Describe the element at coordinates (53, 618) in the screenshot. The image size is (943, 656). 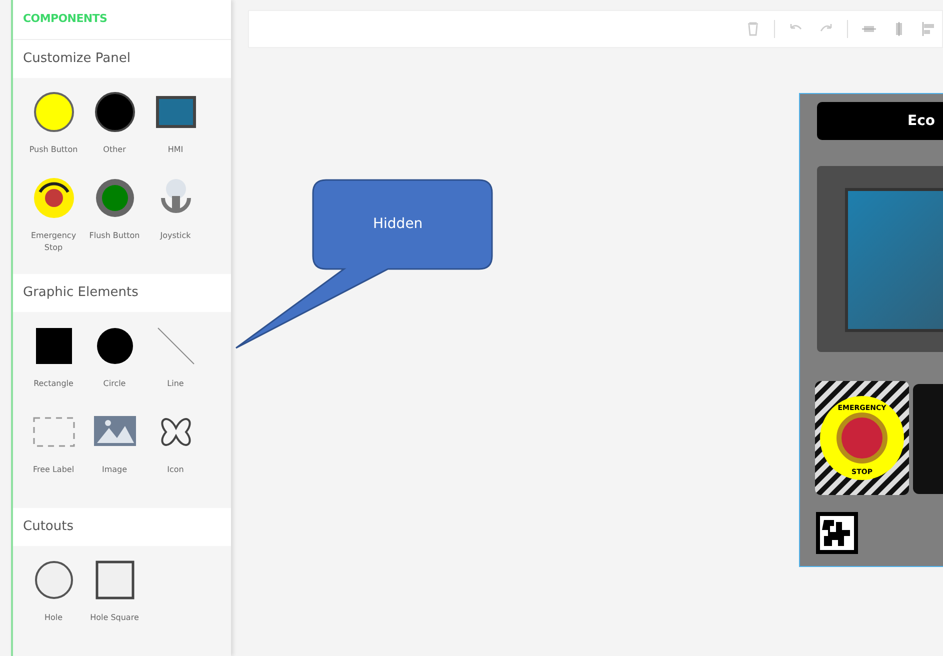
I see `component-label: Hole` at that location.